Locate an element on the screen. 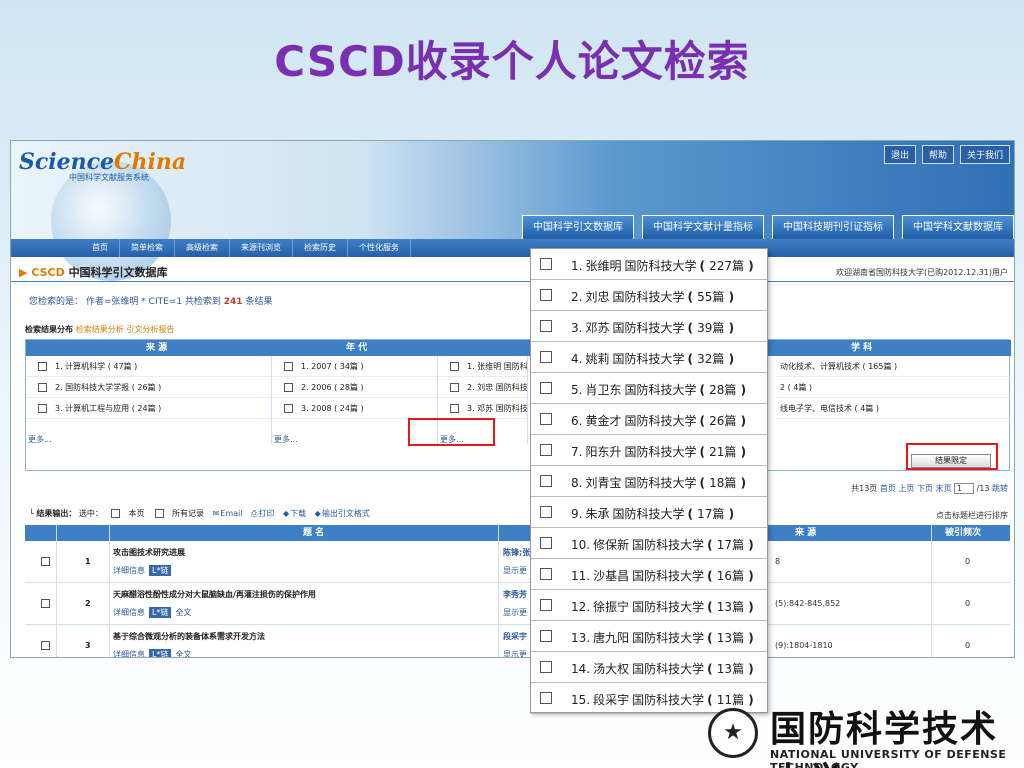 The image size is (1024, 768). year-item-2: 2. 2006 ( 28篇 ) is located at coordinates (332, 387).